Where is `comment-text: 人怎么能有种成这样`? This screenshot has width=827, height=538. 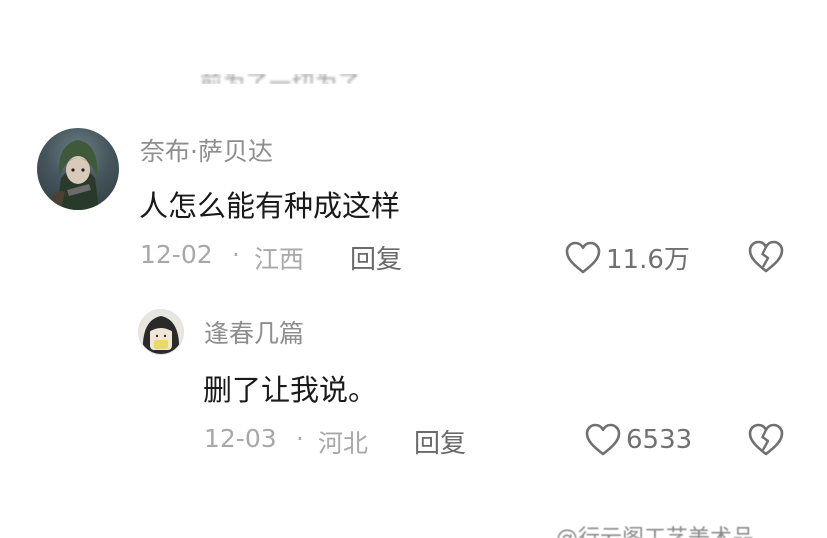
comment-text: 人怎么能有种成这样 is located at coordinates (270, 206).